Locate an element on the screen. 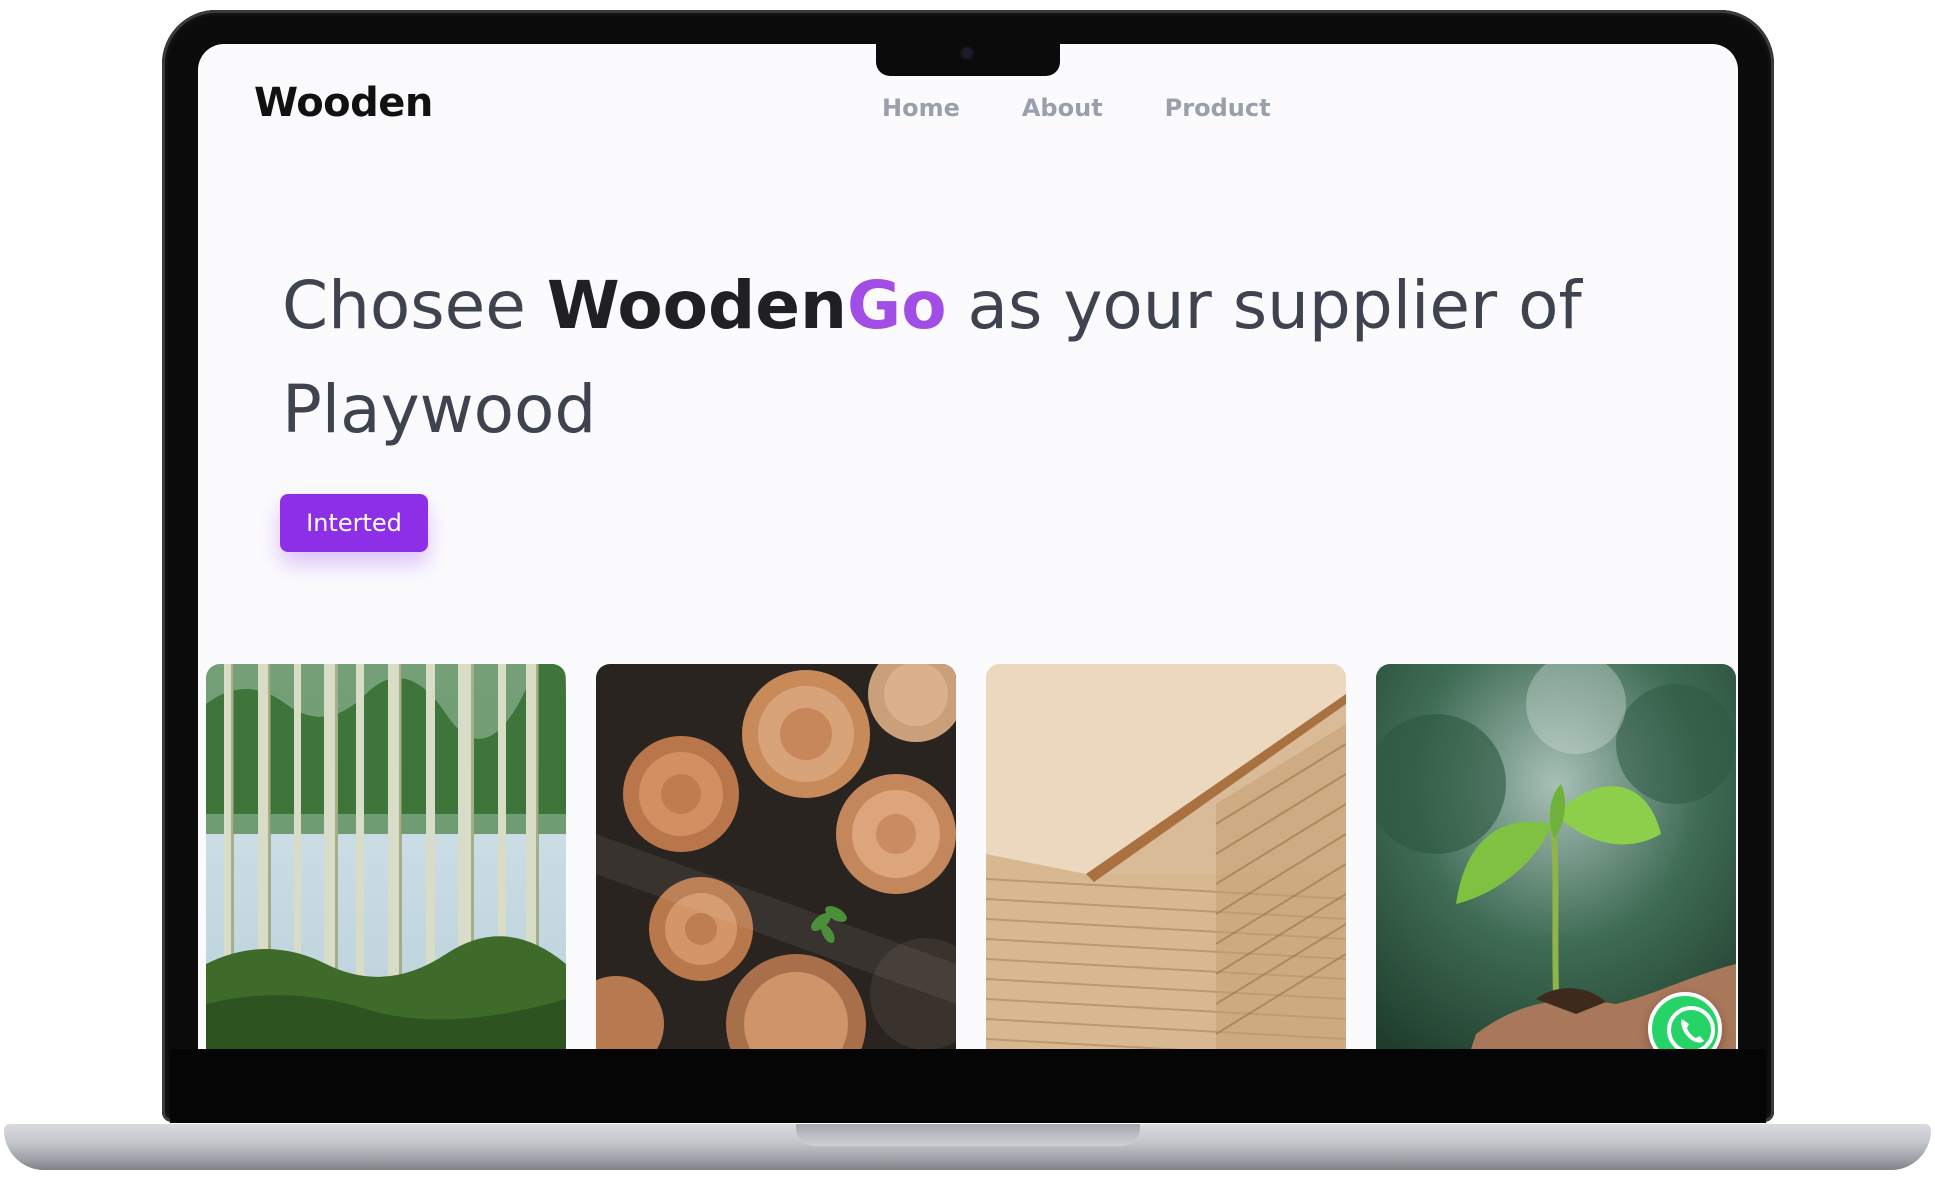  site-logo: Wooden is located at coordinates (343, 103).